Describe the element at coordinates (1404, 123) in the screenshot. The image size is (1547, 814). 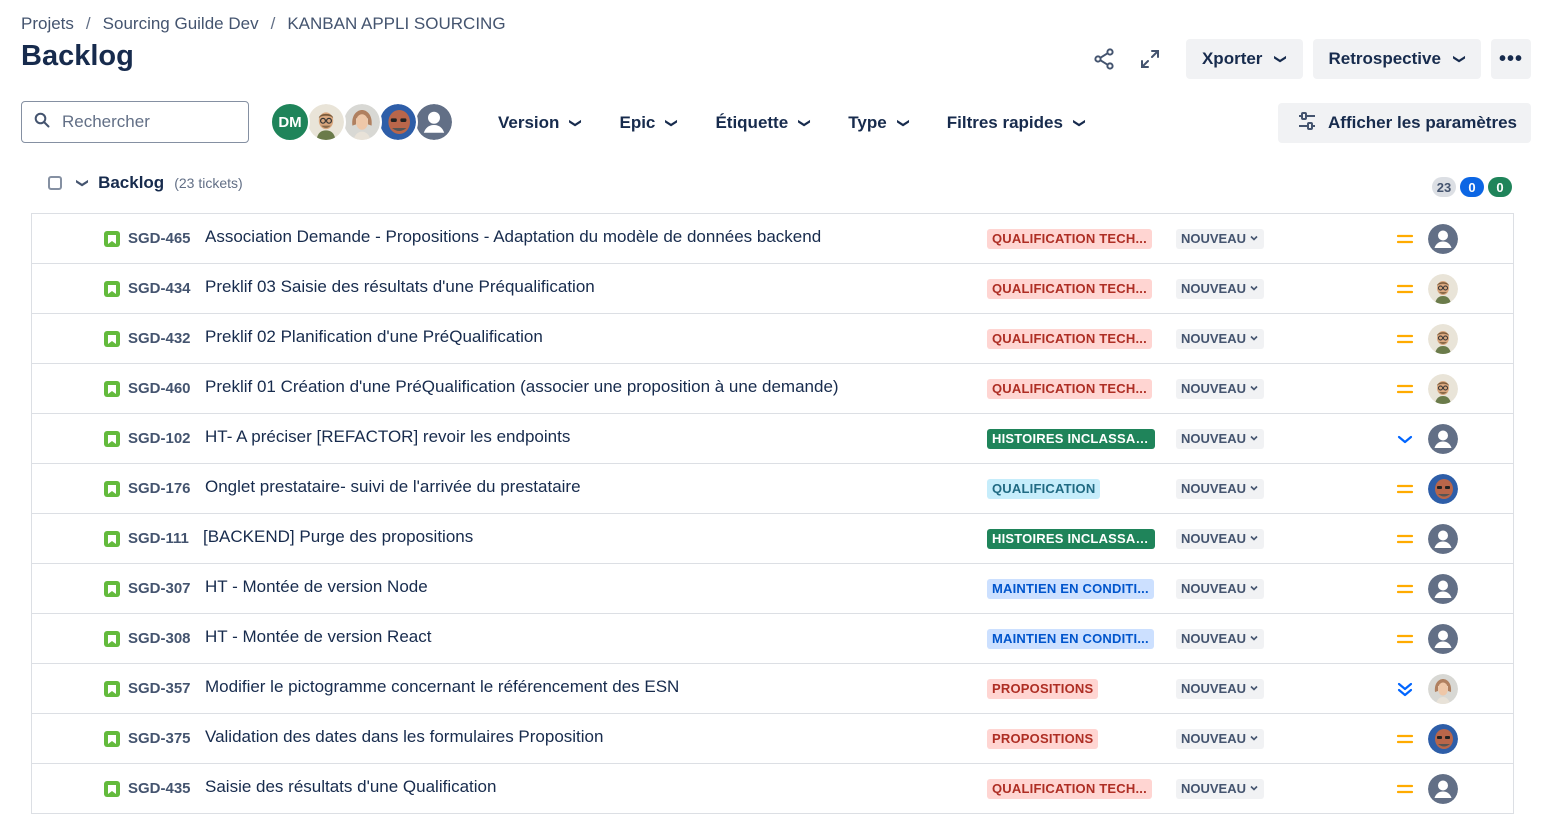
I see `view-settings-button: Afficher les paramètres` at that location.